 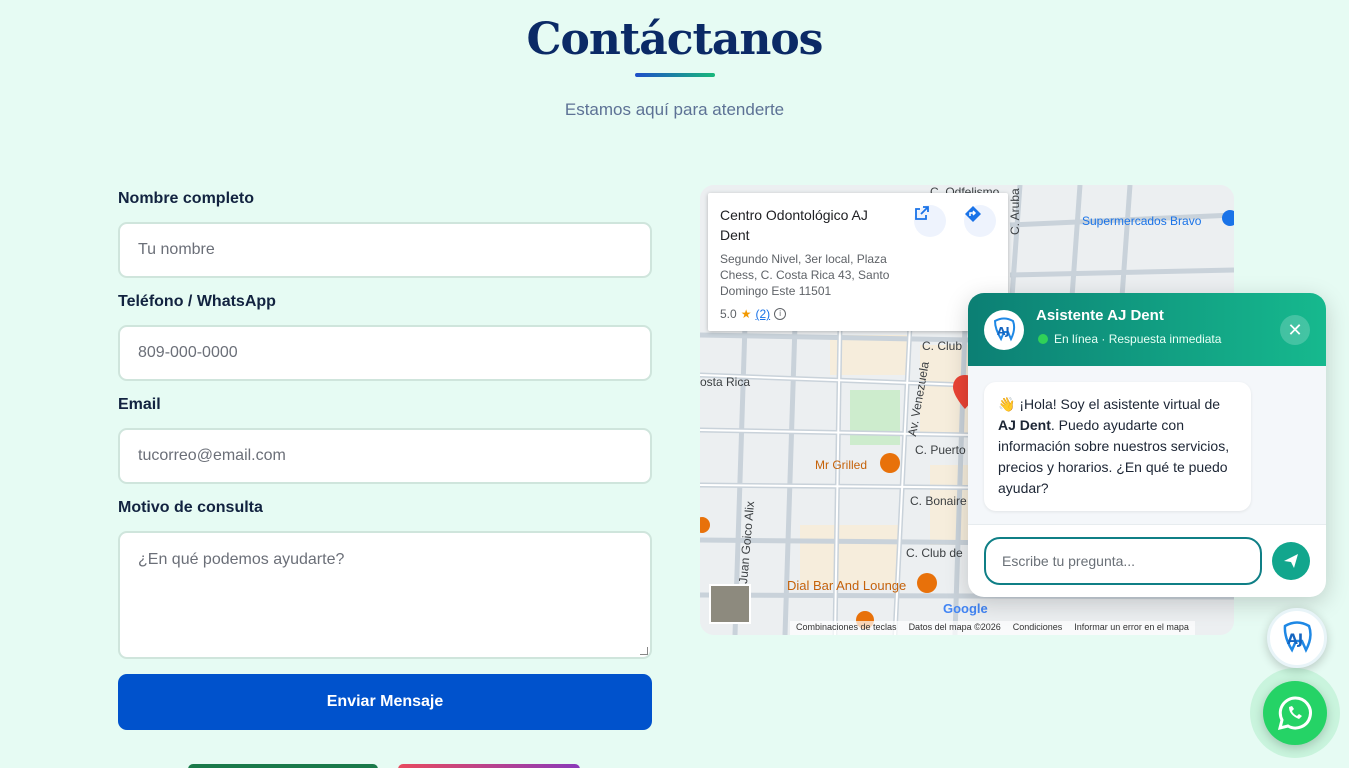 I want to click on phone-label: Teléfono / WhatsApp, so click(x=197, y=301).